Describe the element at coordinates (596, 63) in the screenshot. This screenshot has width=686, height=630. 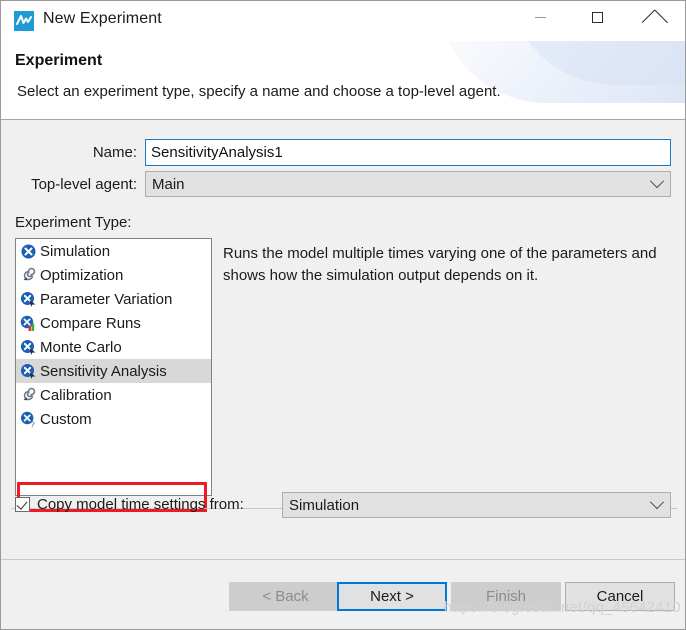
I see `header-decoration-back` at that location.